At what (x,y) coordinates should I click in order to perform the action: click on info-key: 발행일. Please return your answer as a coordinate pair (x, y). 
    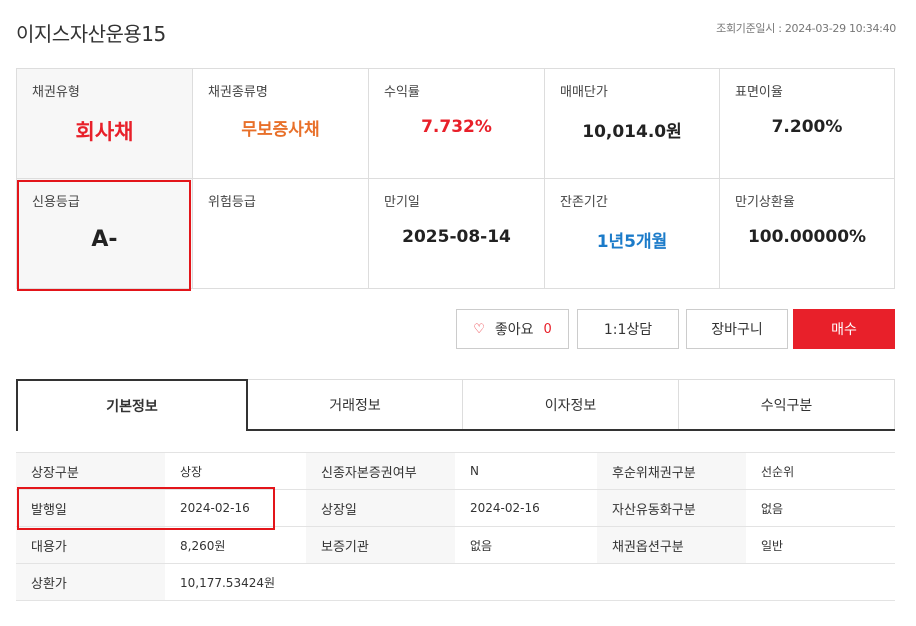
    Looking at the image, I should click on (90, 508).